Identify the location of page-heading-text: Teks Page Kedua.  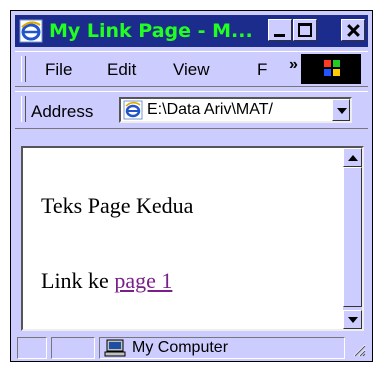
(117, 205).